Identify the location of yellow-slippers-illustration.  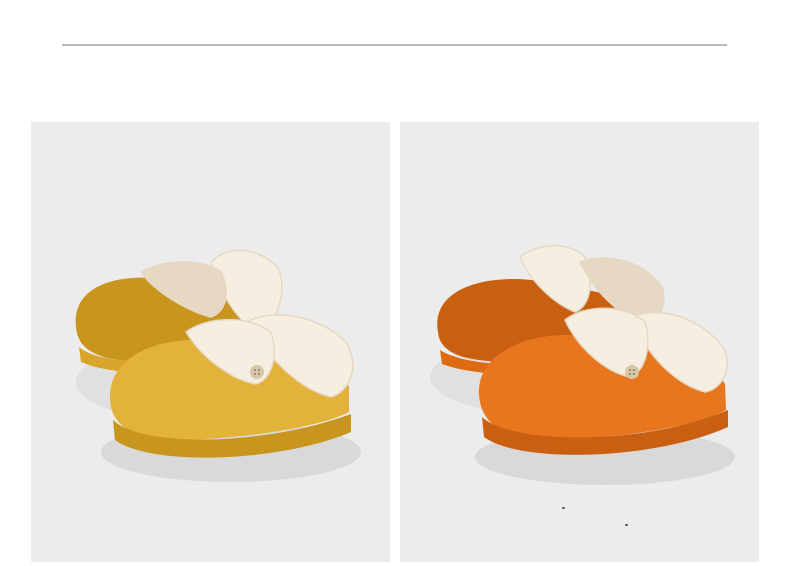
(218, 365).